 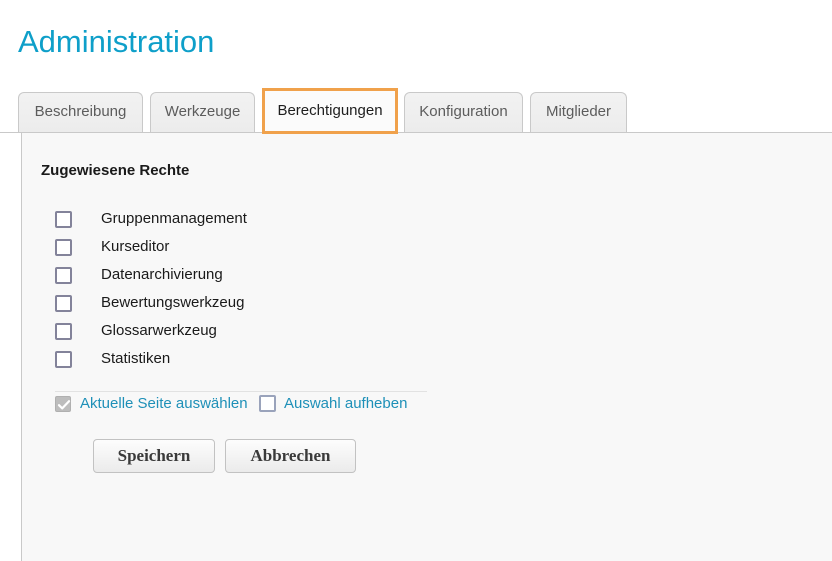 What do you see at coordinates (135, 246) in the screenshot?
I see `permission-label: Kurseditor` at bounding box center [135, 246].